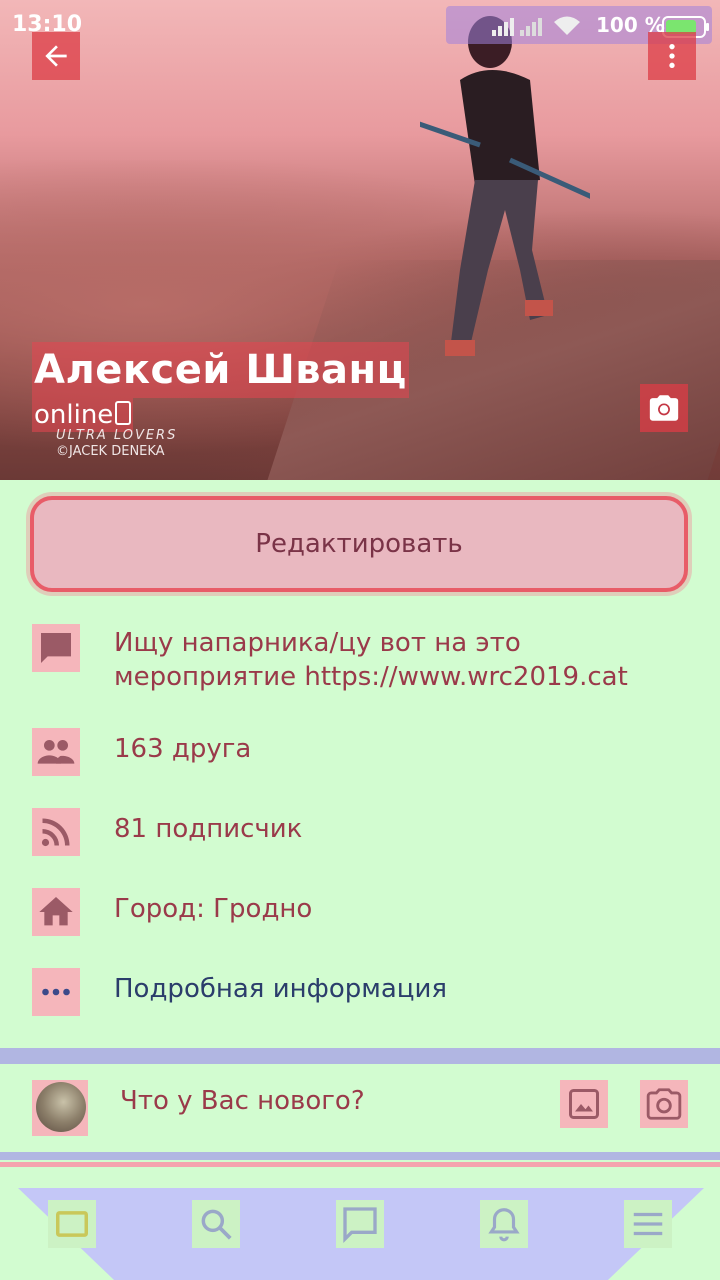 Image resolution: width=720 pixels, height=1280 pixels. What do you see at coordinates (56, 752) in the screenshot?
I see `people-icon` at bounding box center [56, 752].